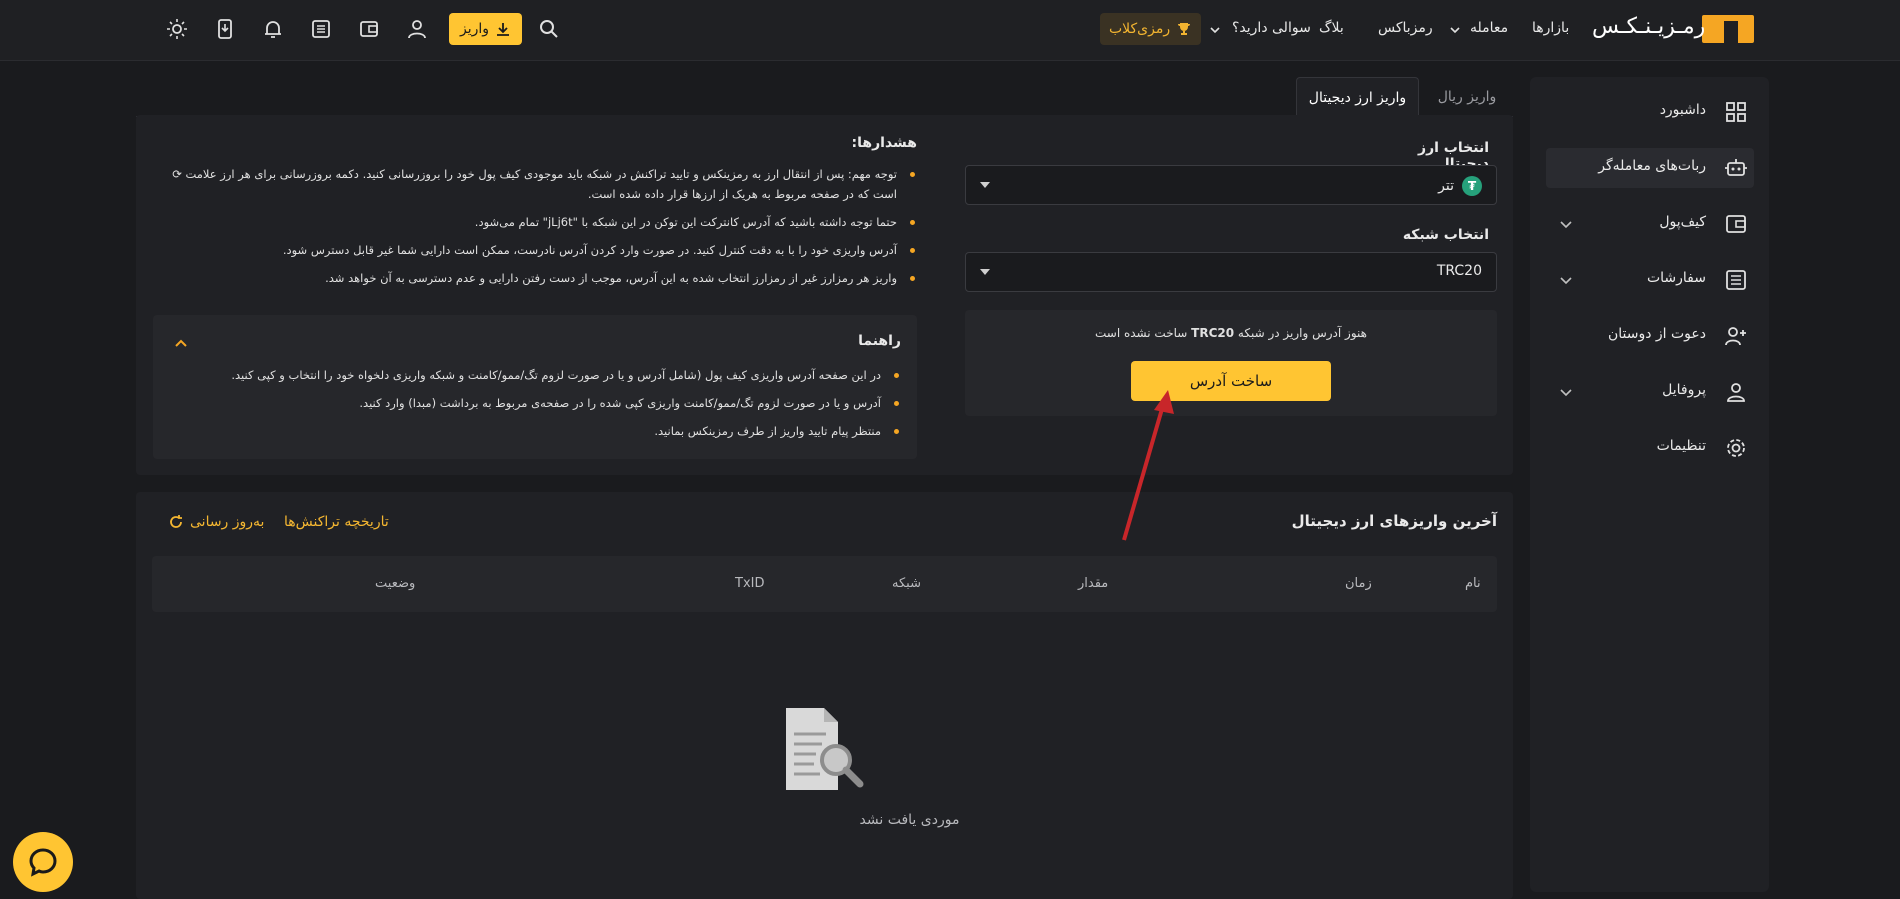 This screenshot has width=1900, height=899. I want to click on chat-bubble-icon, so click(43, 862).